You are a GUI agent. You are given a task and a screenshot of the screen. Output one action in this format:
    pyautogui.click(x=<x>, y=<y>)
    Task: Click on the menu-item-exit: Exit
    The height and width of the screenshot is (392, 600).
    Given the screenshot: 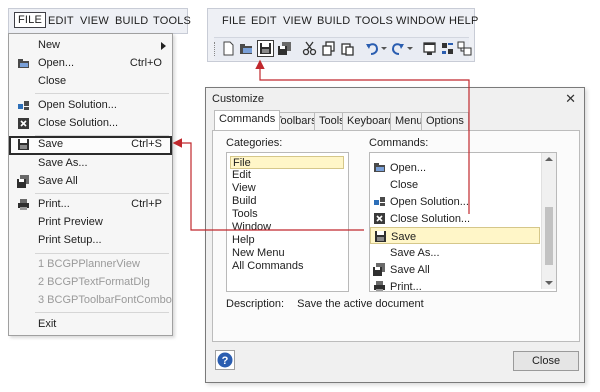 What is the action you would take?
    pyautogui.click(x=90, y=325)
    